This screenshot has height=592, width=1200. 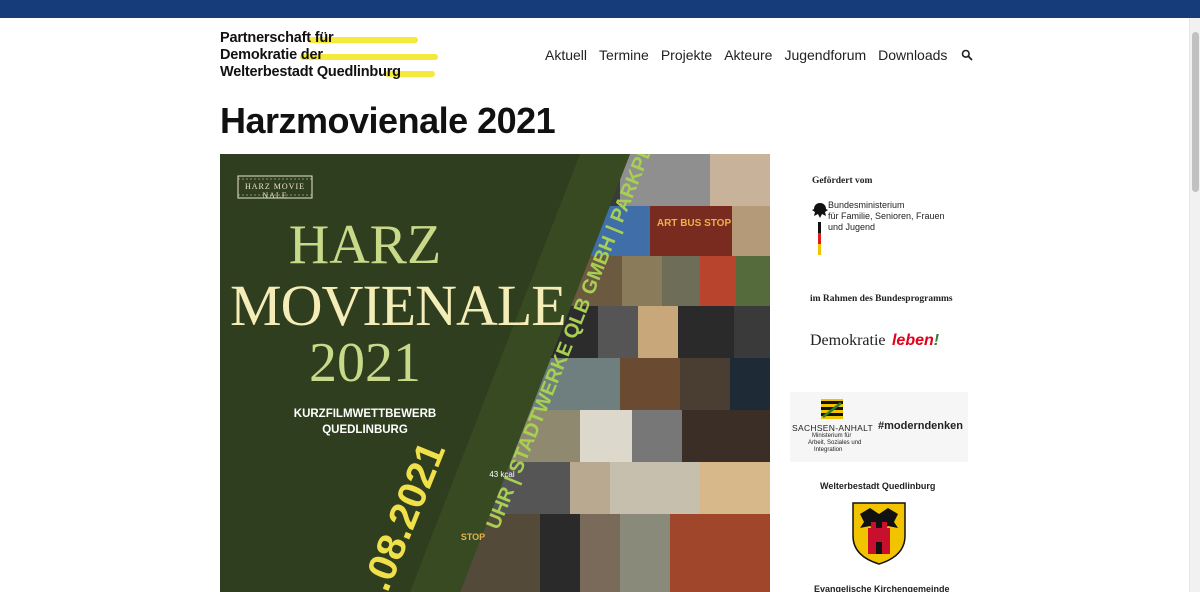 What do you see at coordinates (624, 55) in the screenshot?
I see `nav-item-termine: Termine` at bounding box center [624, 55].